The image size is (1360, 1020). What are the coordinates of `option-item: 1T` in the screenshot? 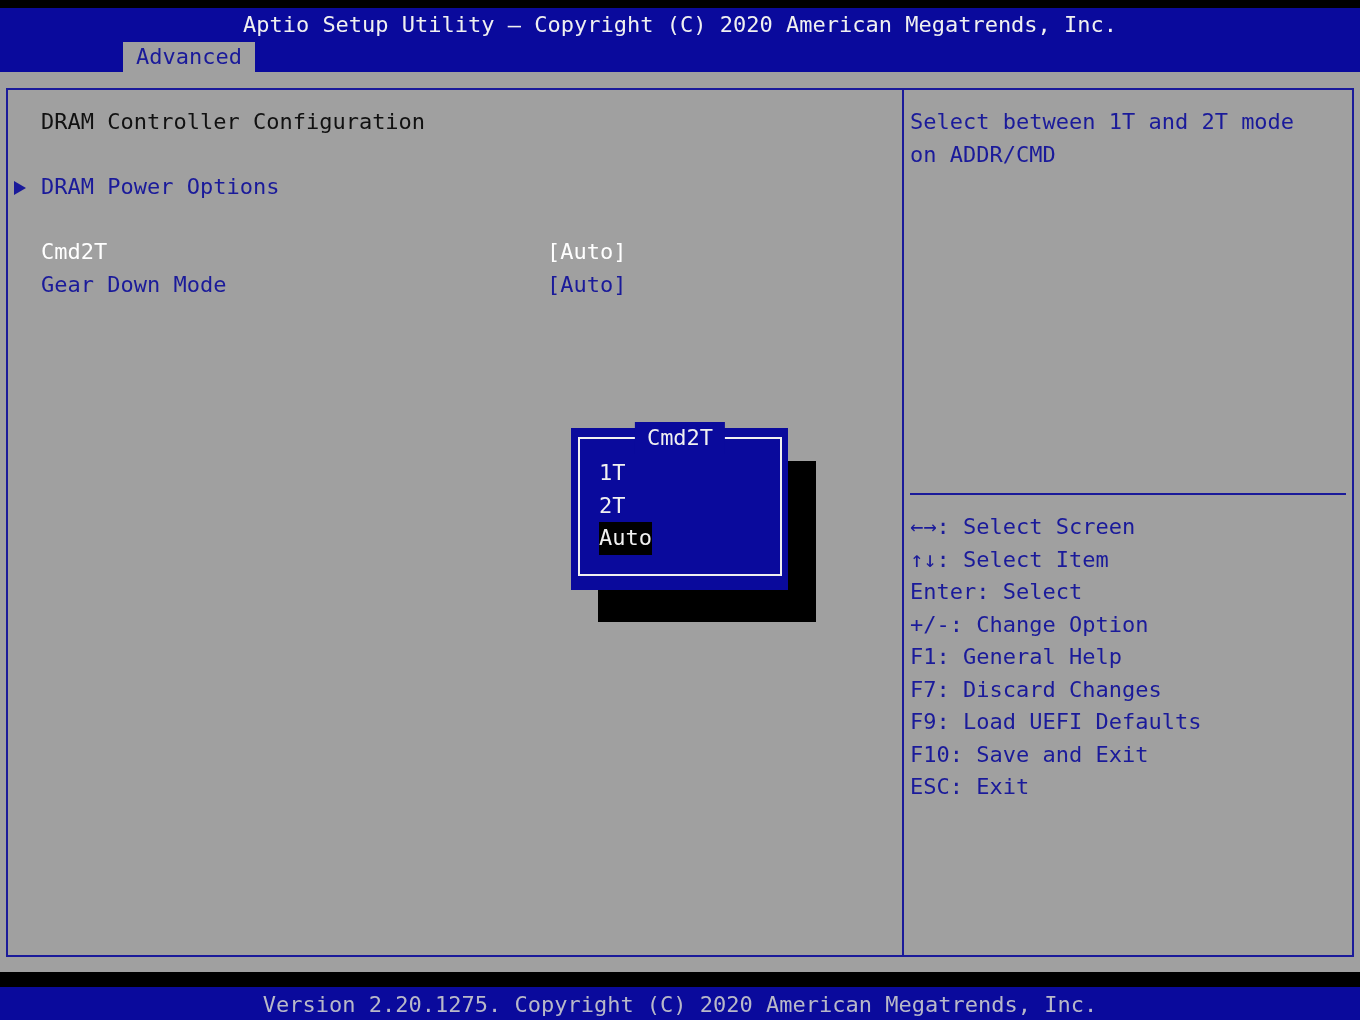 It's located at (612, 473).